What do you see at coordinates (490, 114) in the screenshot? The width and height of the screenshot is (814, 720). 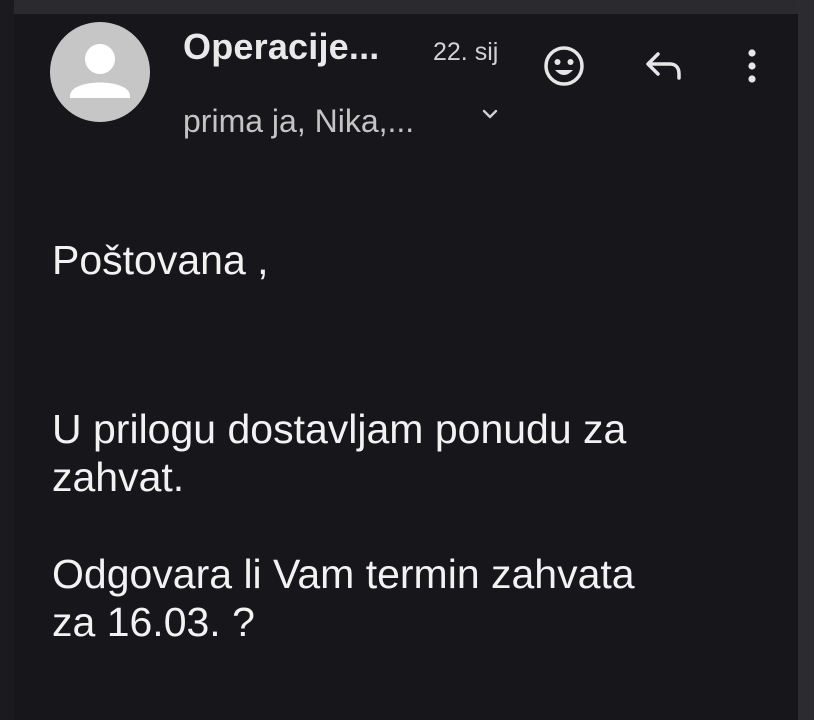 I see `chevron-down-icon` at bounding box center [490, 114].